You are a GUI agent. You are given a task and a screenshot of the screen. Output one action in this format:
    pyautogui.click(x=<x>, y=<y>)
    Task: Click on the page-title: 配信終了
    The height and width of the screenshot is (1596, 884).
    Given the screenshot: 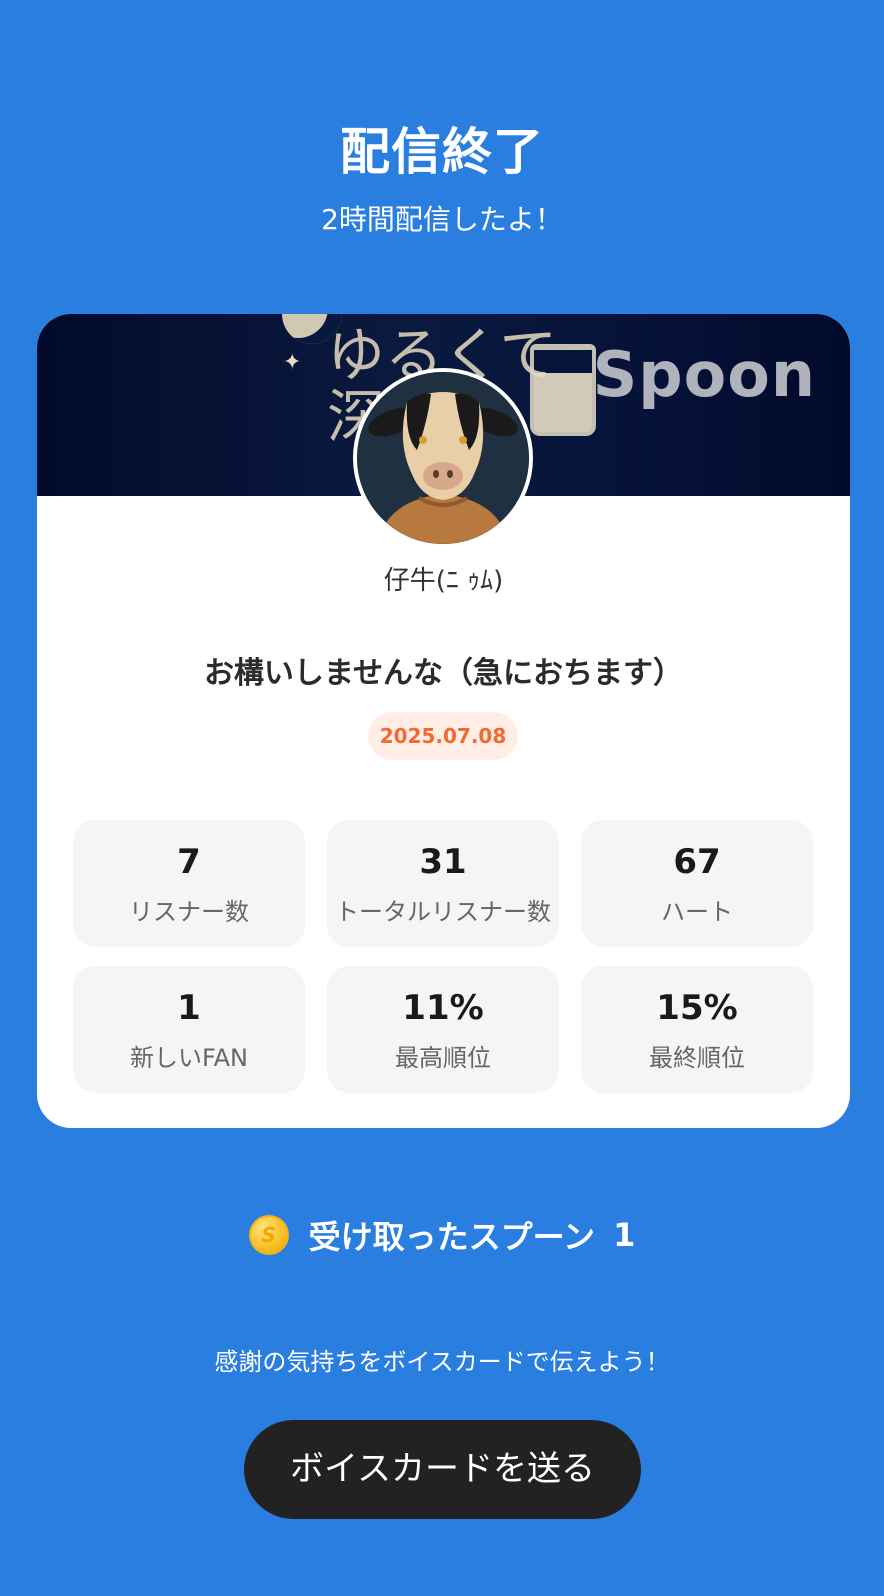 What is the action you would take?
    pyautogui.click(x=442, y=152)
    